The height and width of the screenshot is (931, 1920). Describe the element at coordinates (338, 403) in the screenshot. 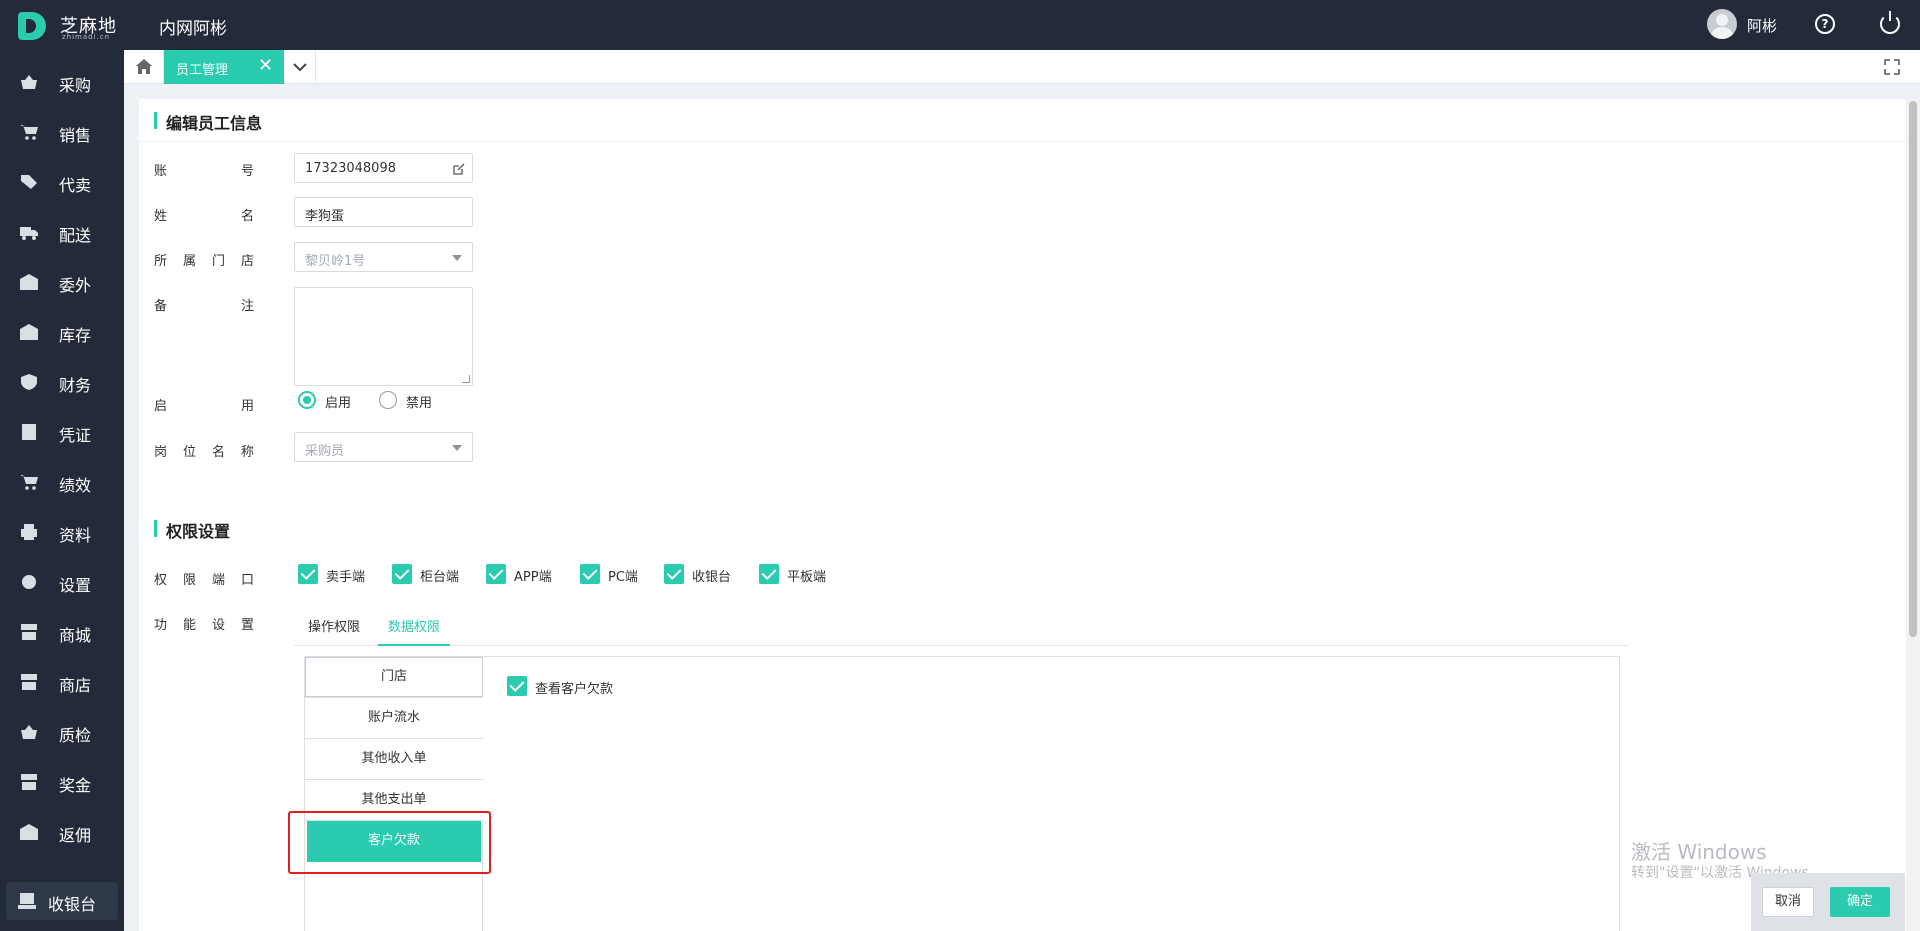

I see `radio-label: 启用` at that location.